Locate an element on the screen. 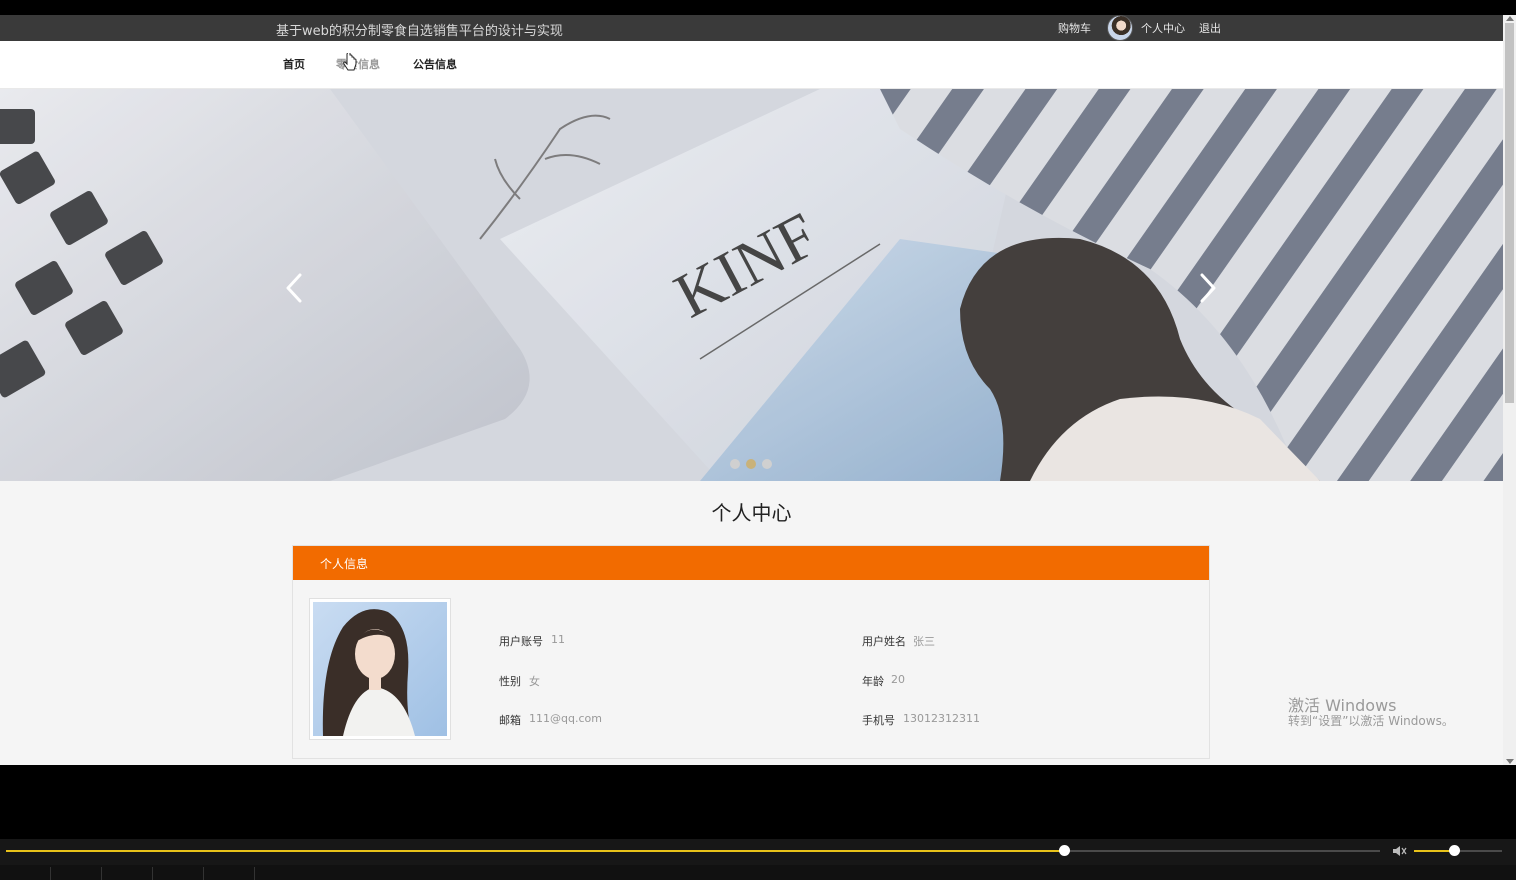 The image size is (1516, 880). age-value: 20 is located at coordinates (898, 679).